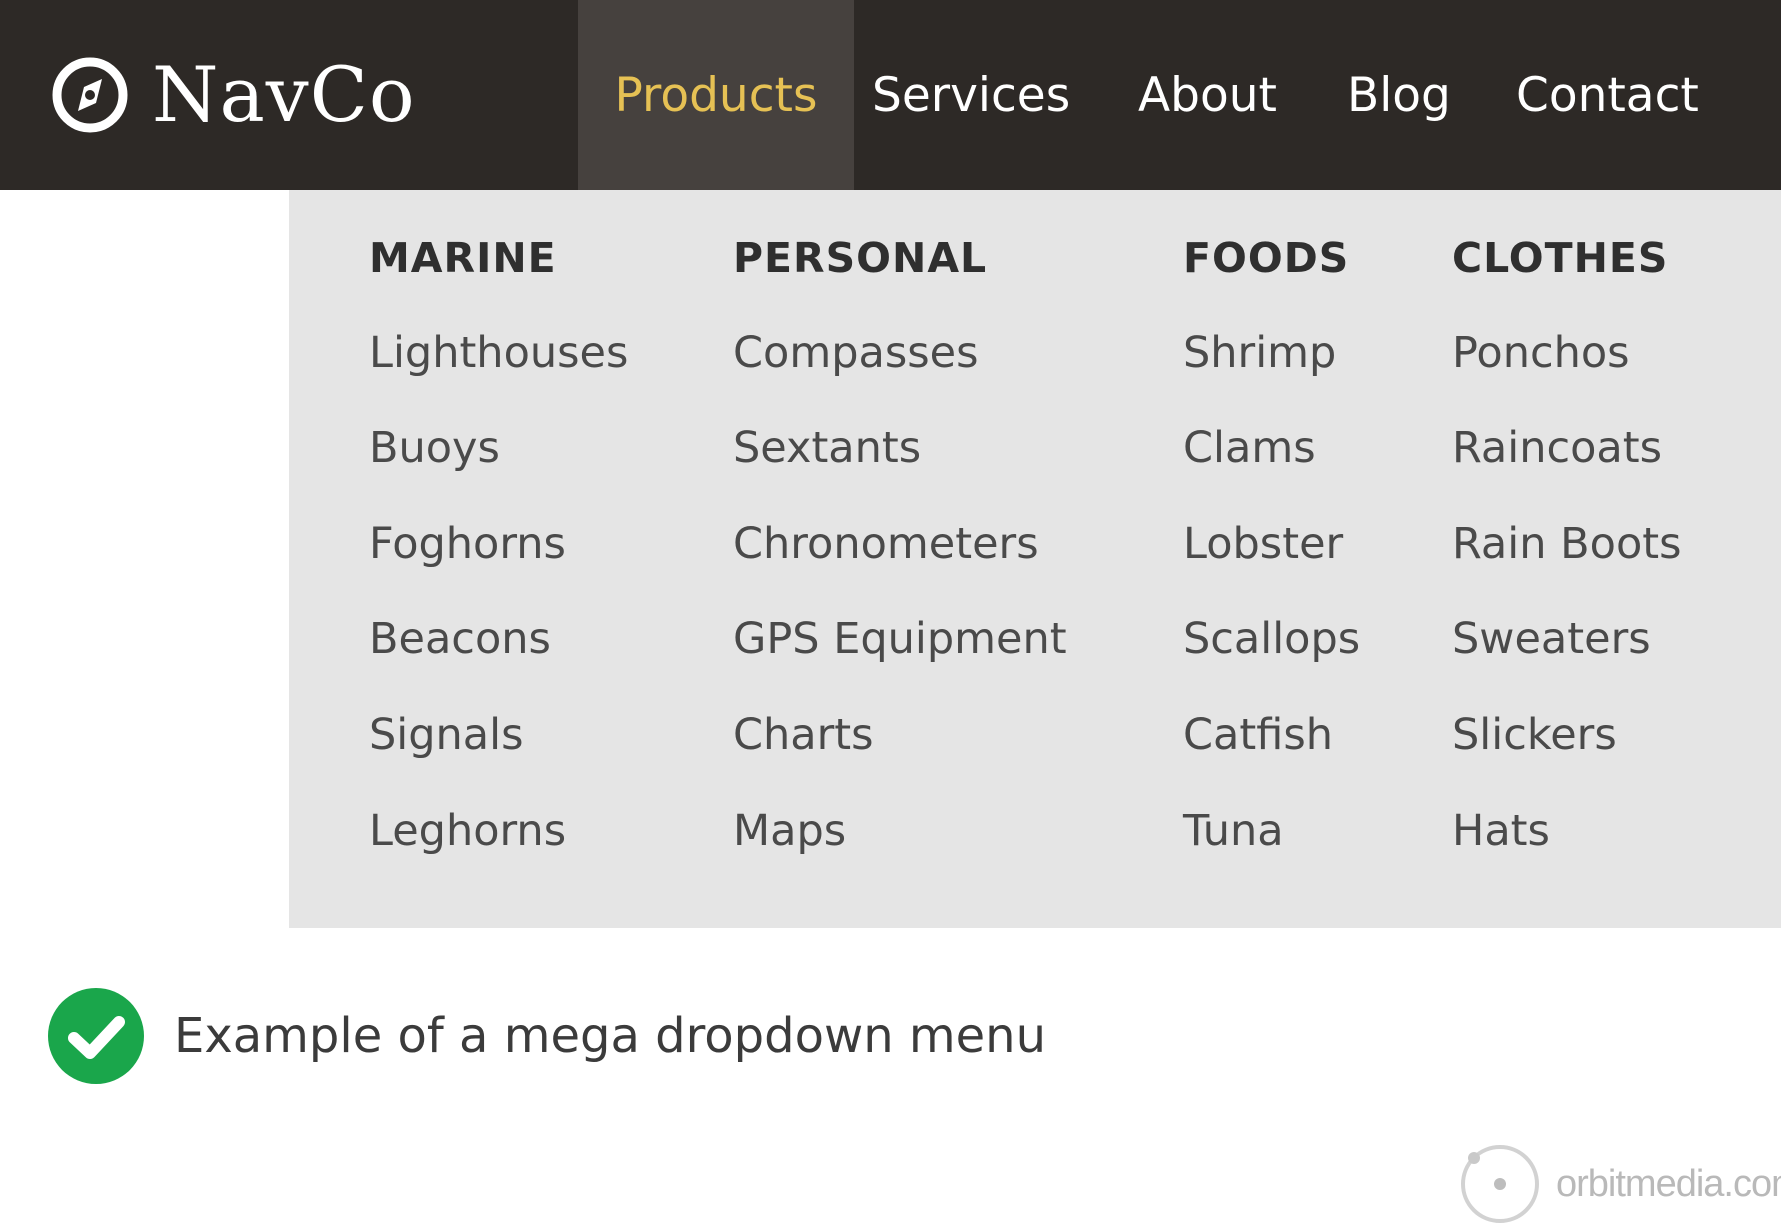 The width and height of the screenshot is (1781, 1230). I want to click on menu-link: Beacons, so click(460, 639).